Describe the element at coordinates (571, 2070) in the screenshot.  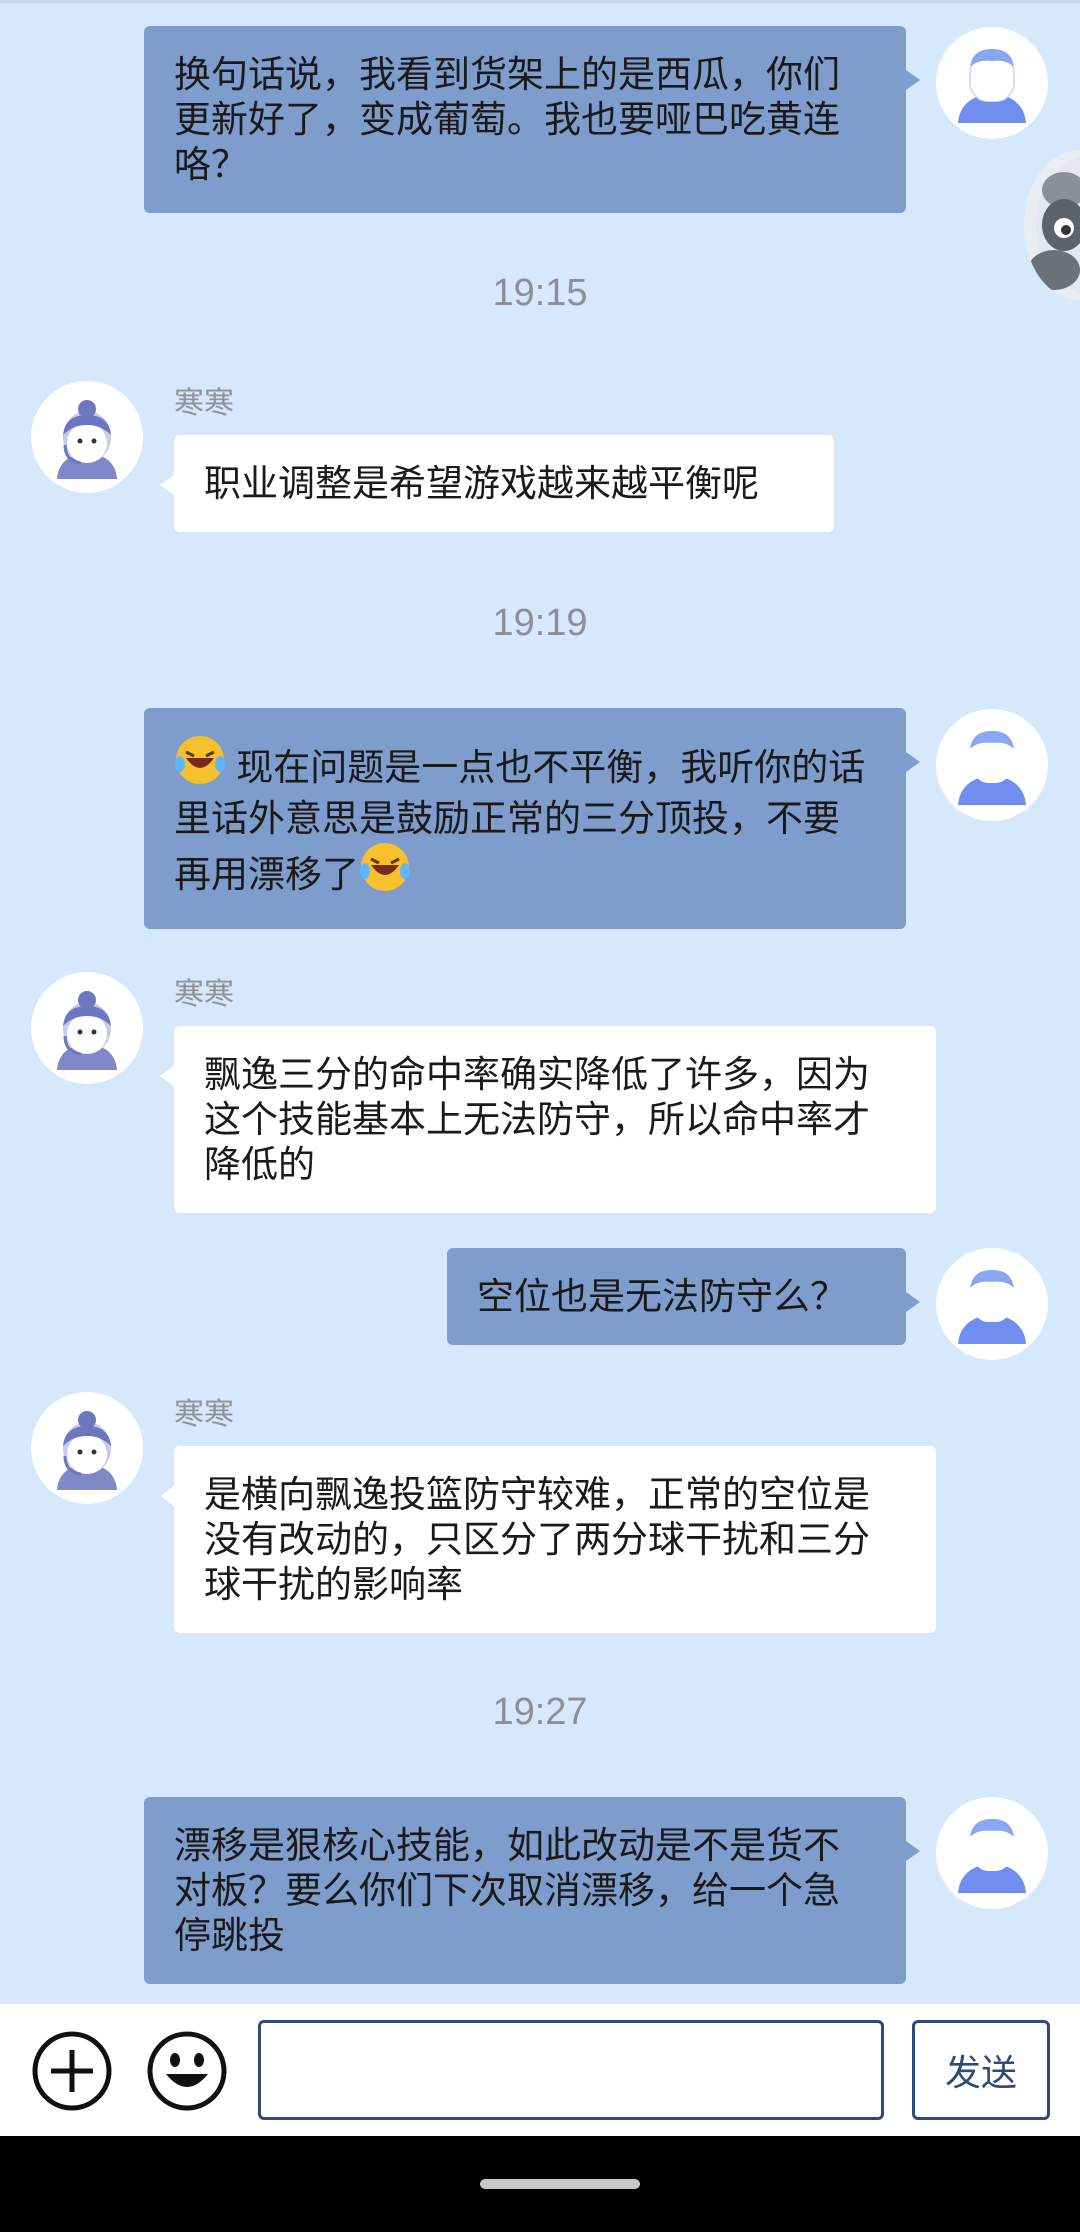
I see `message-input` at that location.